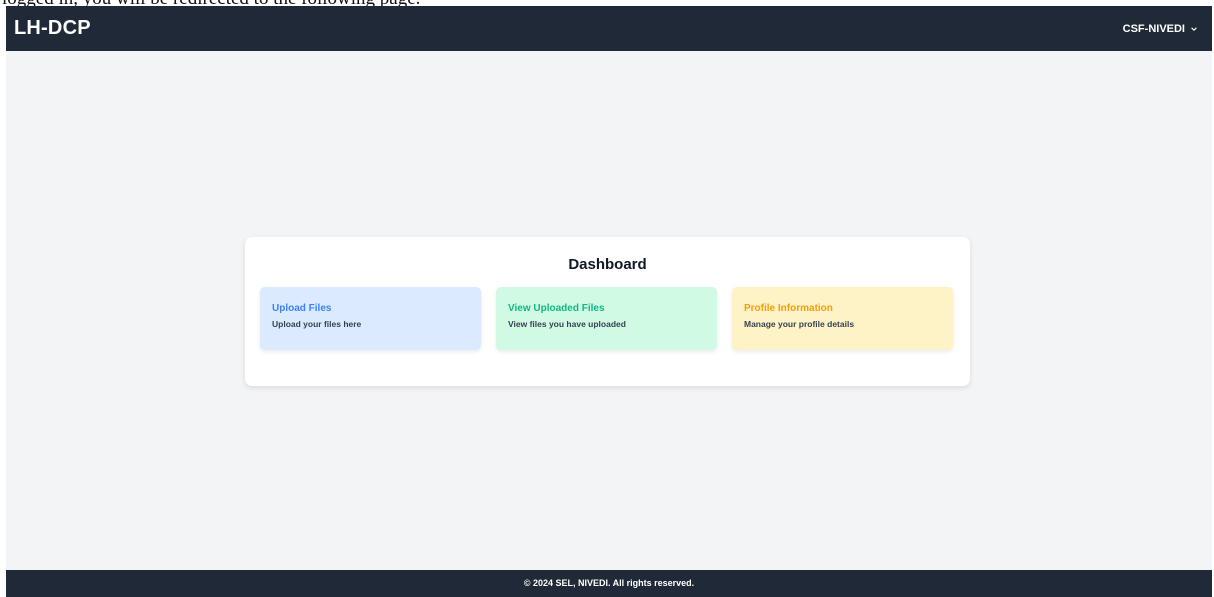 The width and height of the screenshot is (1214, 597). Describe the element at coordinates (609, 583) in the screenshot. I see `footer: © 2024 SEL, NIVEDI. All rights reserved.` at that location.